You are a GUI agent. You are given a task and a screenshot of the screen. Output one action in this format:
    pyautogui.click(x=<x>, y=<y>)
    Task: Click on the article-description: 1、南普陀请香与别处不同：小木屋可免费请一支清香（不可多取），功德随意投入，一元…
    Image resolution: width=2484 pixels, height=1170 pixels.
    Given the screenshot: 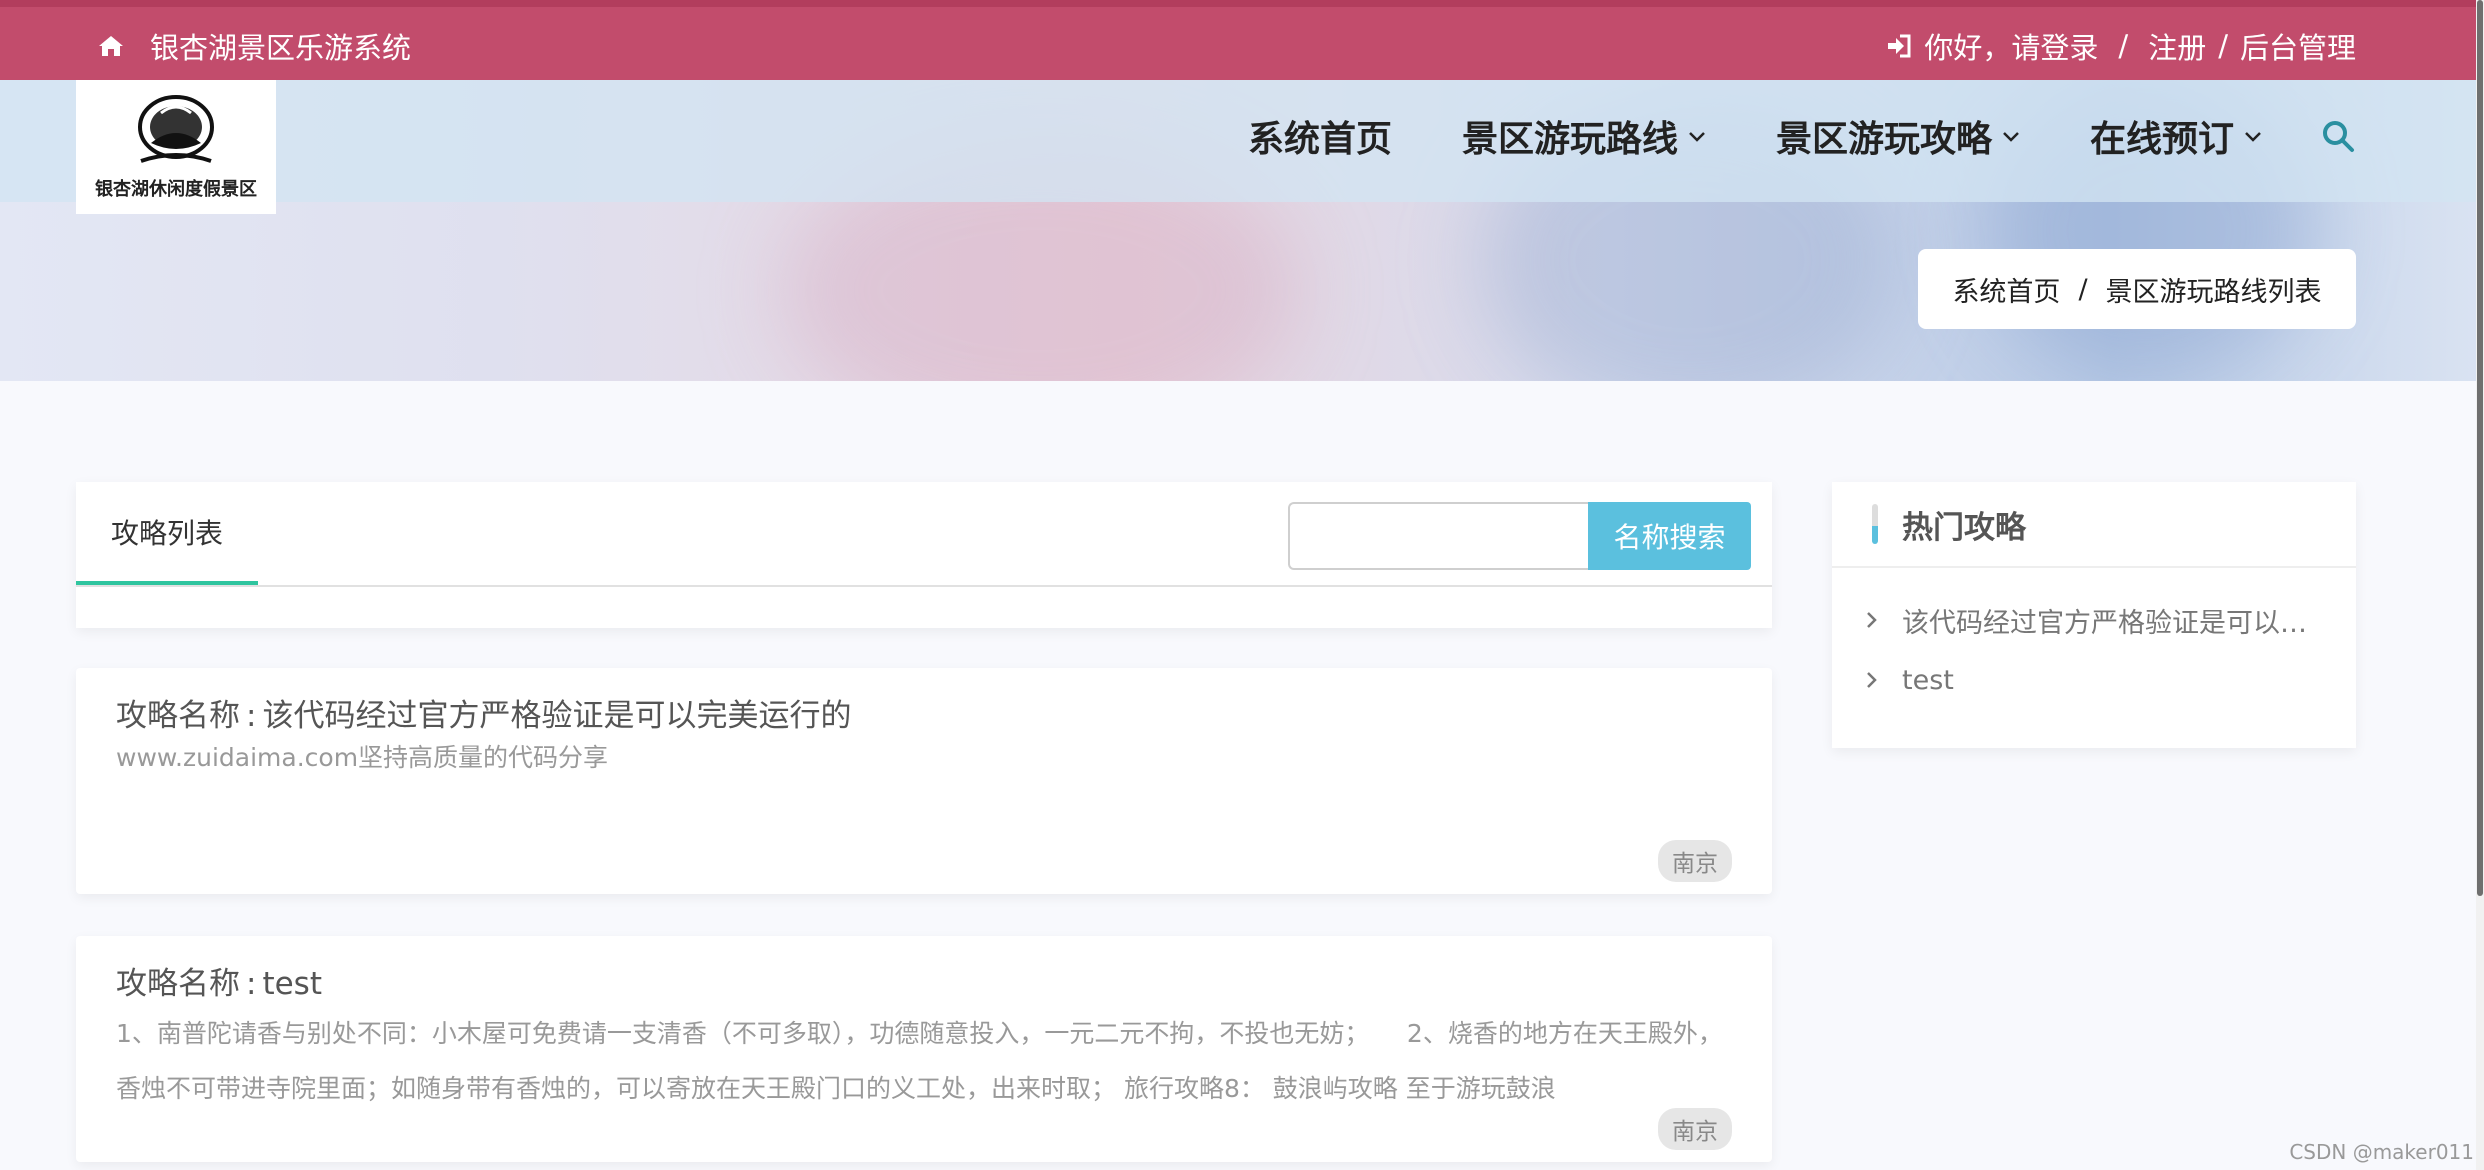 What is the action you would take?
    pyautogui.click(x=919, y=1061)
    